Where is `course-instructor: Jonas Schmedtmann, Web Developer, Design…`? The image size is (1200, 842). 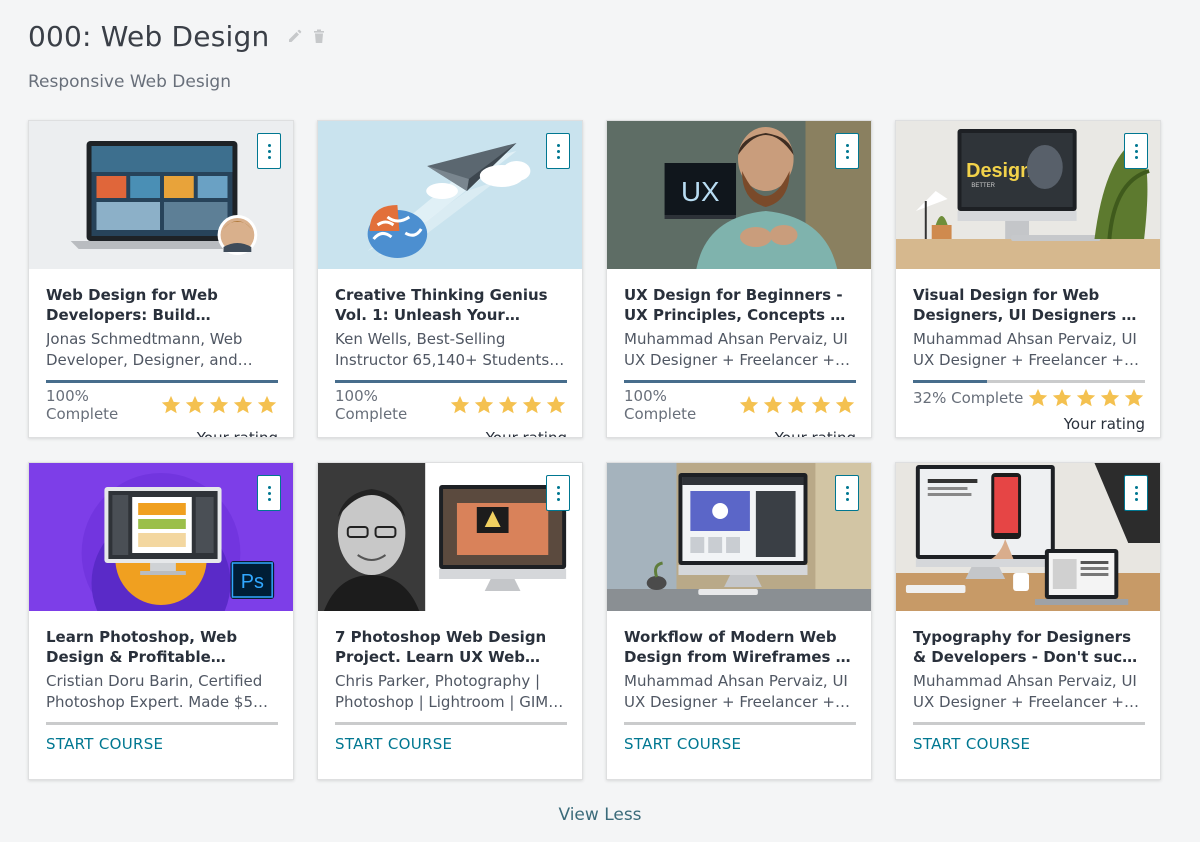
course-instructor: Jonas Schmedtmann, Web Developer, Design… is located at coordinates (144, 349).